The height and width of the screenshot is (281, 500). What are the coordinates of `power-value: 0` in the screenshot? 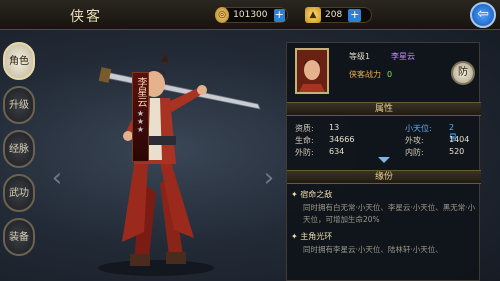 It's located at (390, 74).